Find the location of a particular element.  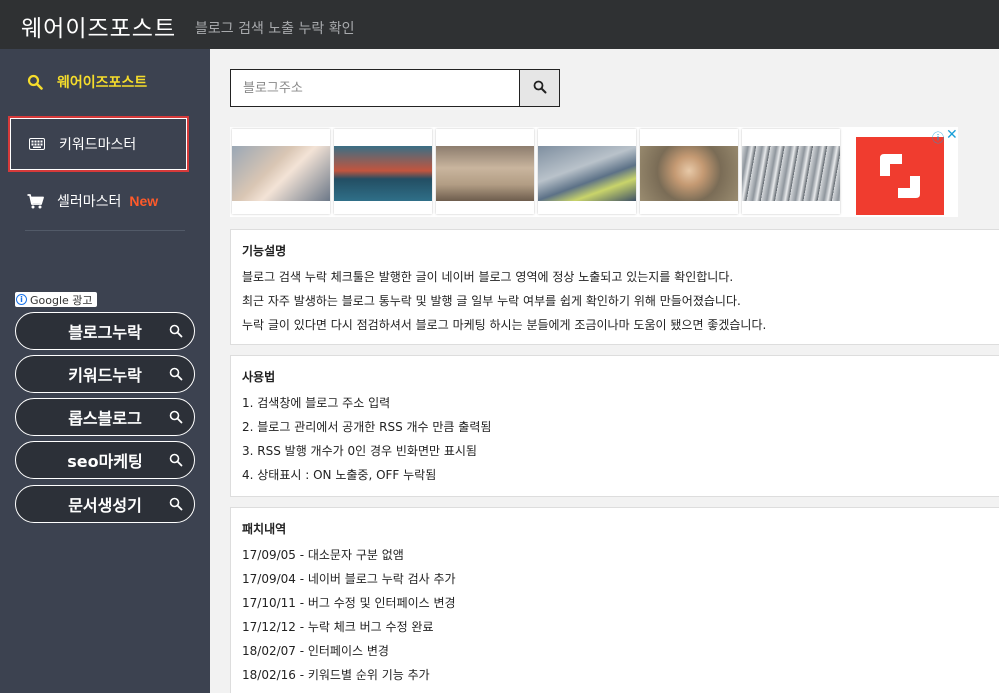

sidebar-item-whereispost: 웨어이즈포스트 is located at coordinates (98, 82).